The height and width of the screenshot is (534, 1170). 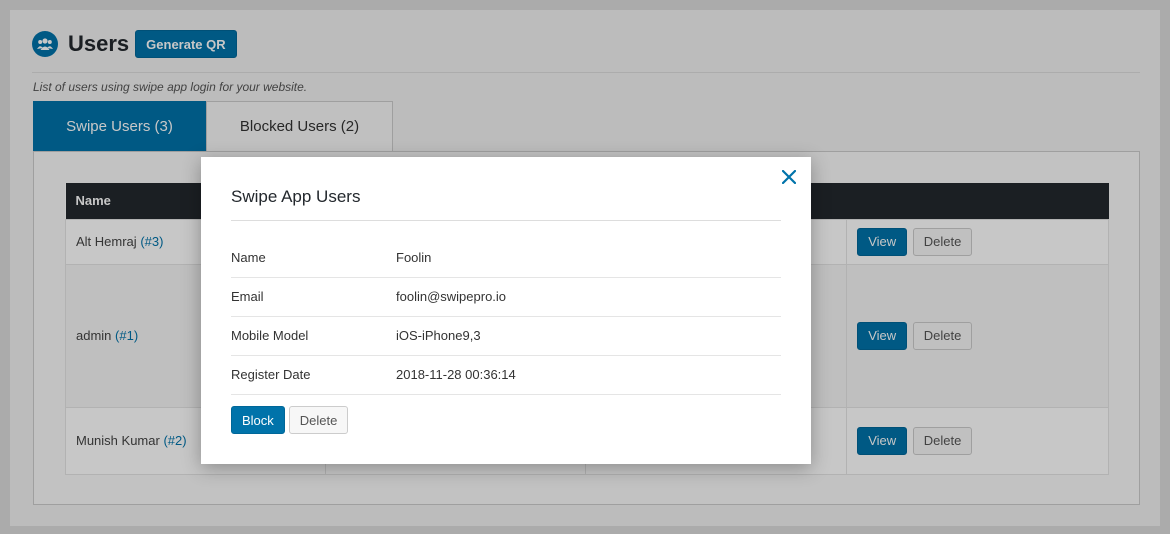 I want to click on detail-row: Mobile Model iOS-iPhone9,3, so click(x=506, y=336).